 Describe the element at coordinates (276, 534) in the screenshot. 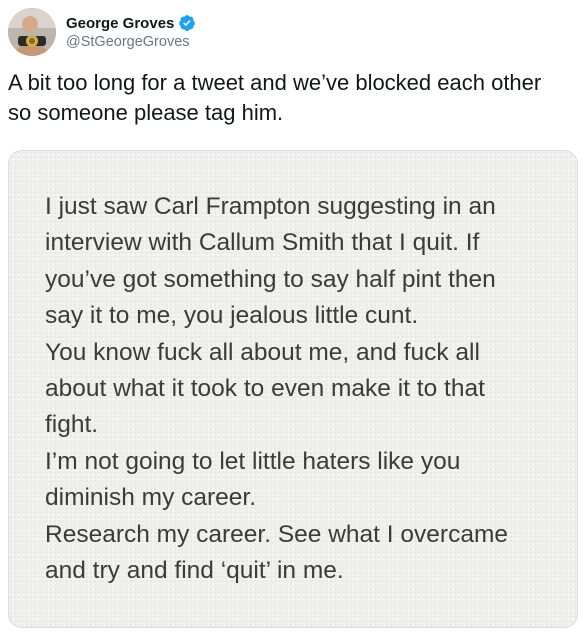

I see `note-line: Research my career. See what I overcame` at that location.